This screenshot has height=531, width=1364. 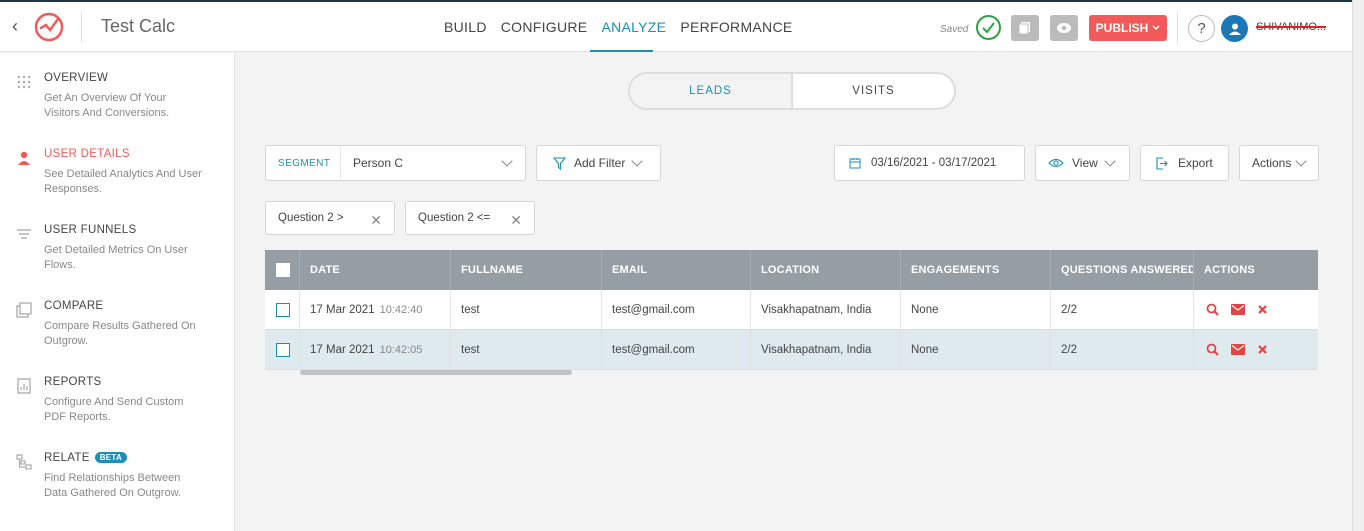 I want to click on funnel-lines-icon, so click(x=24, y=234).